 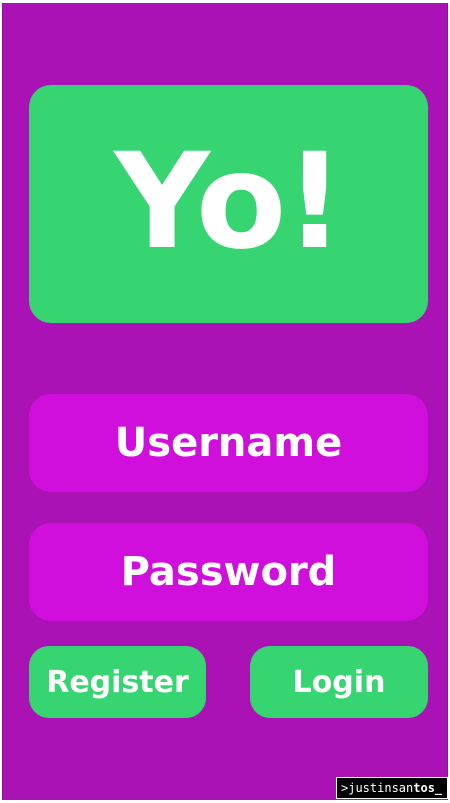 I want to click on credit-prefix: >justinsan, so click(x=377, y=788).